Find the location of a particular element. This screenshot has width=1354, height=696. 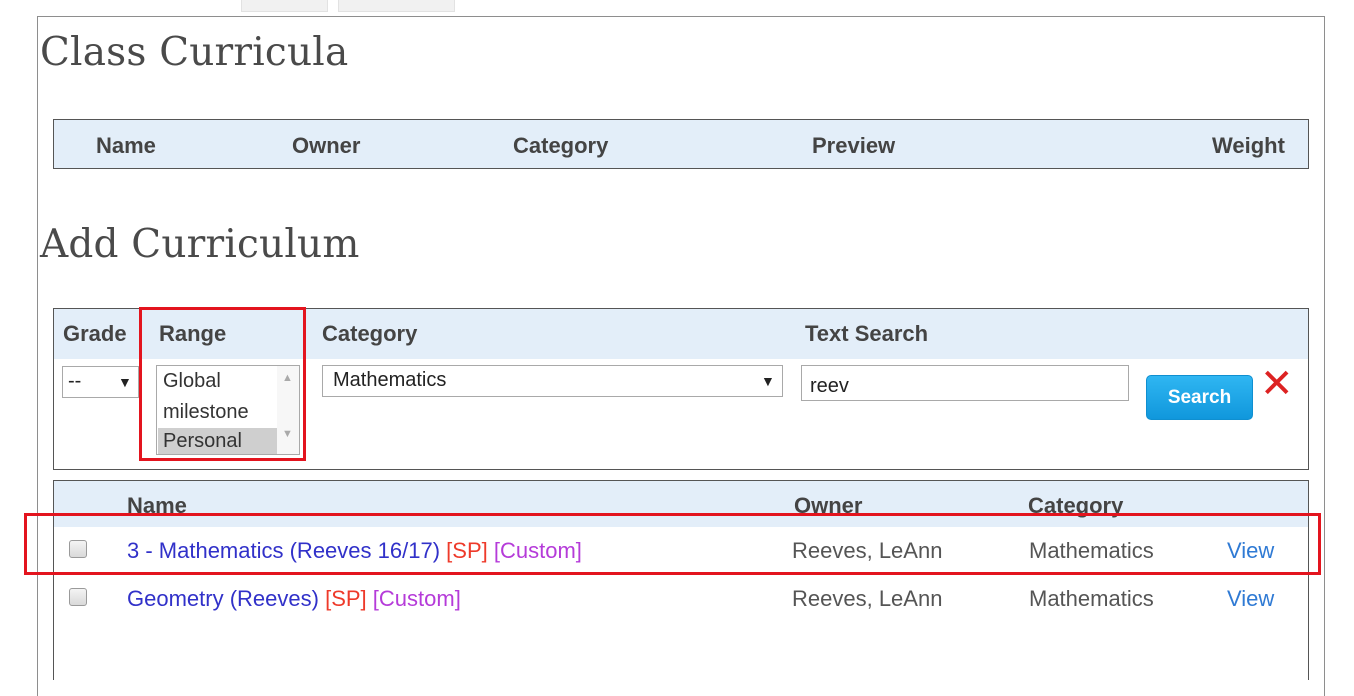

page-title: Class Curricula is located at coordinates (194, 52).